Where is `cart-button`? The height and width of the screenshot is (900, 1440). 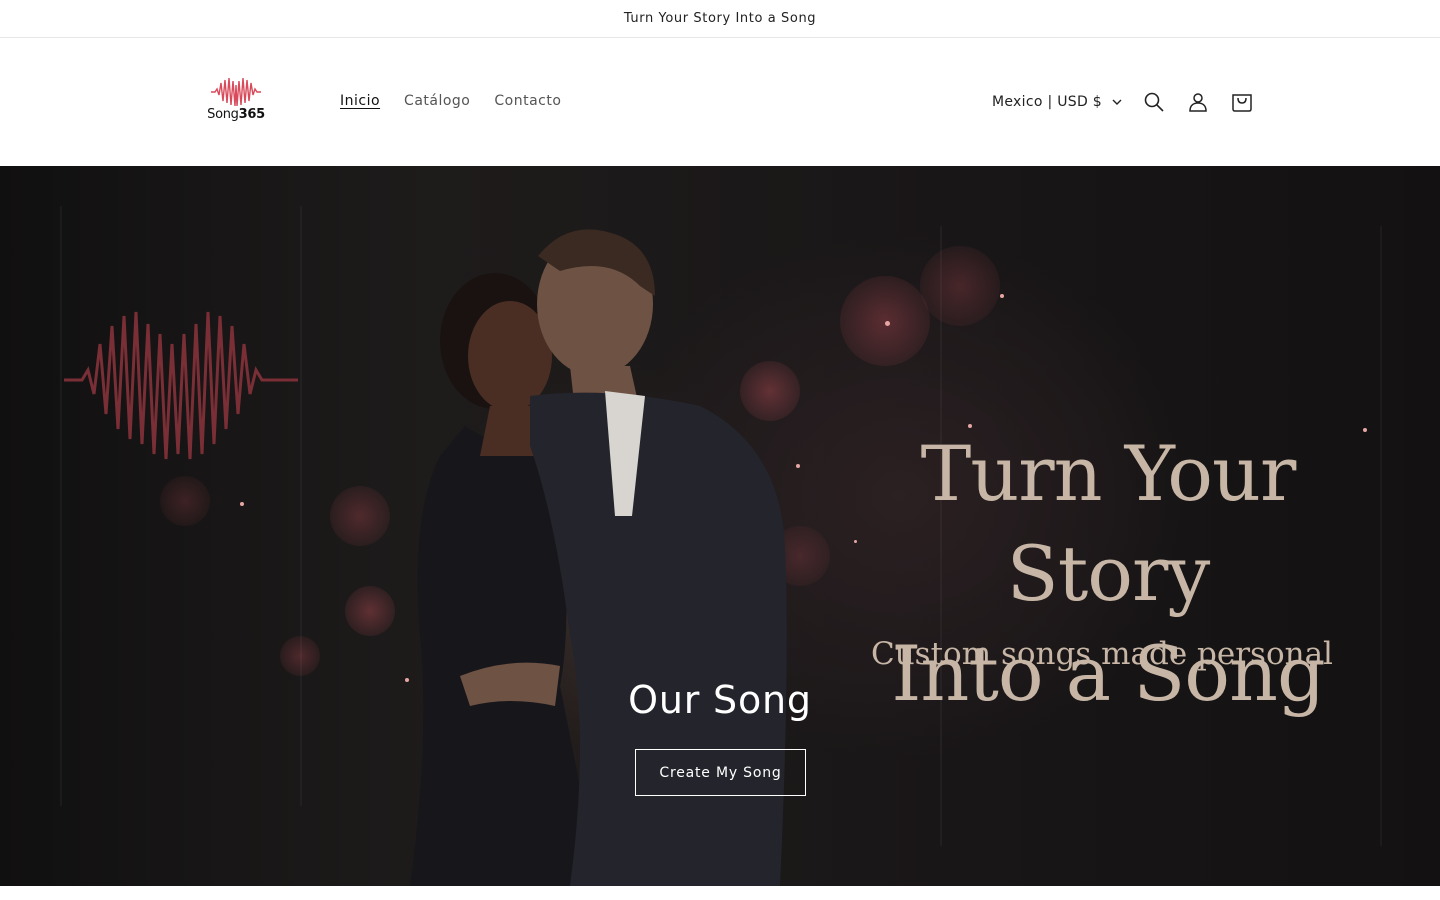
cart-button is located at coordinates (1242, 102).